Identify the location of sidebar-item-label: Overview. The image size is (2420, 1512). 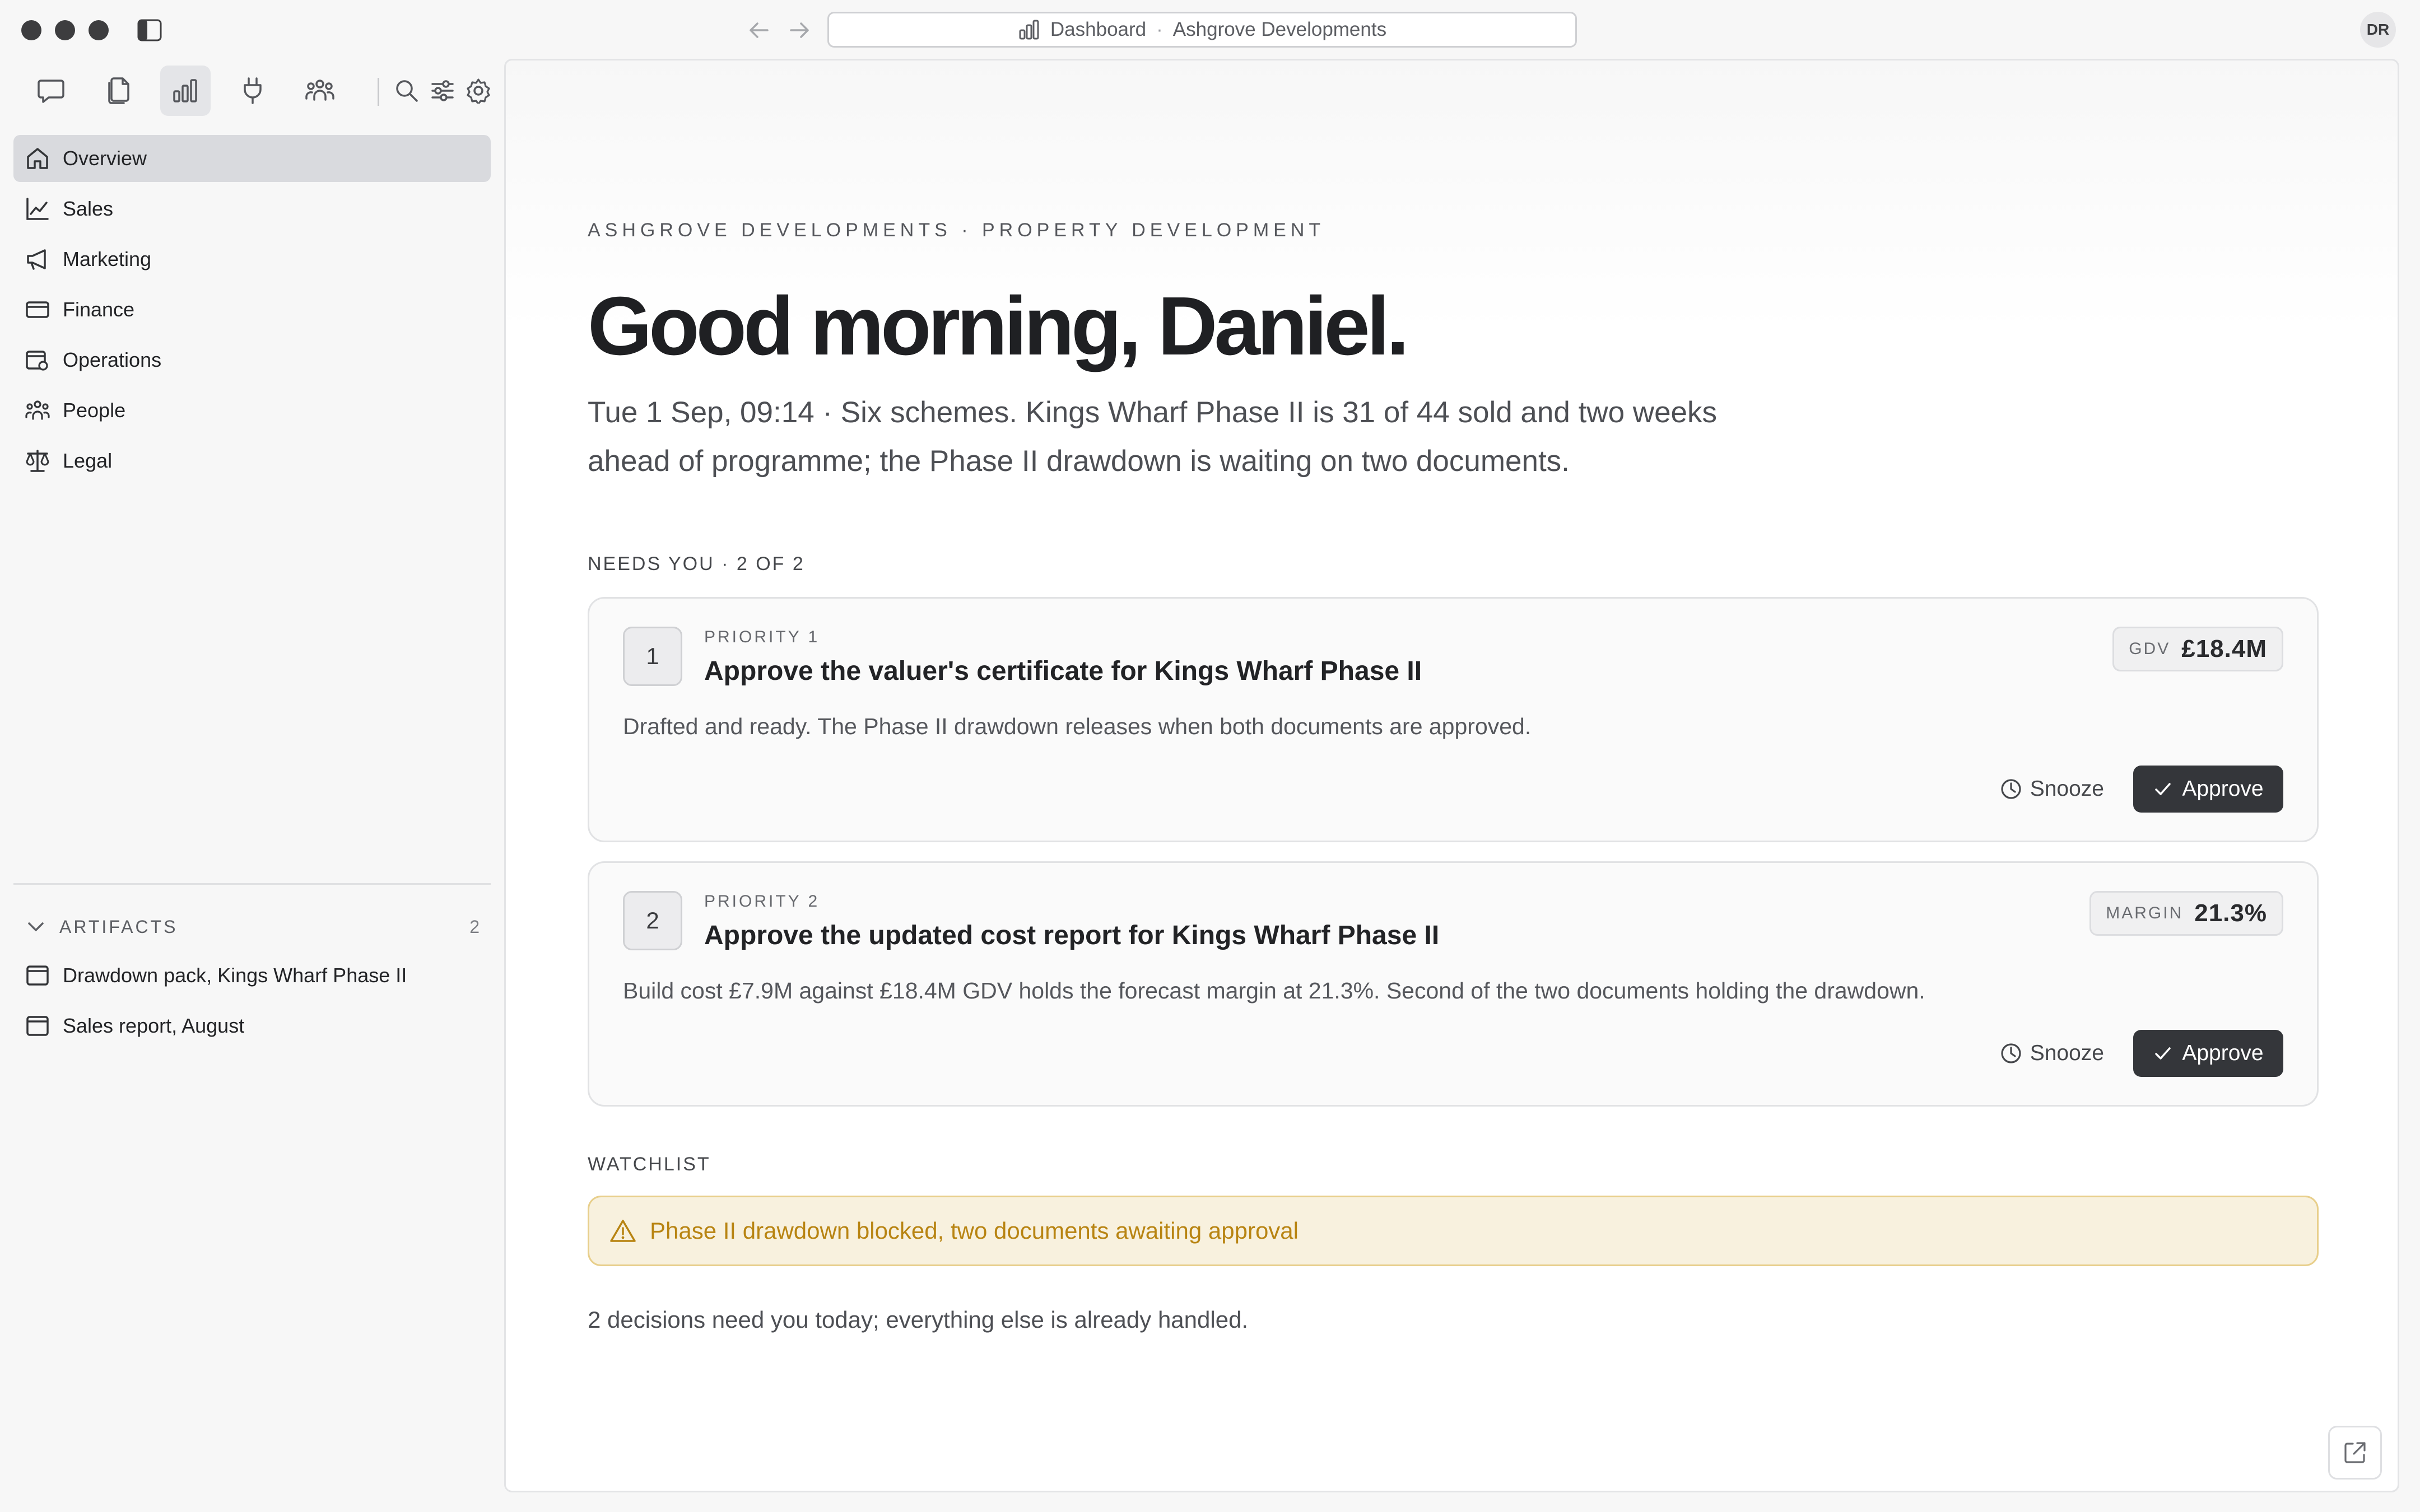
(105, 158).